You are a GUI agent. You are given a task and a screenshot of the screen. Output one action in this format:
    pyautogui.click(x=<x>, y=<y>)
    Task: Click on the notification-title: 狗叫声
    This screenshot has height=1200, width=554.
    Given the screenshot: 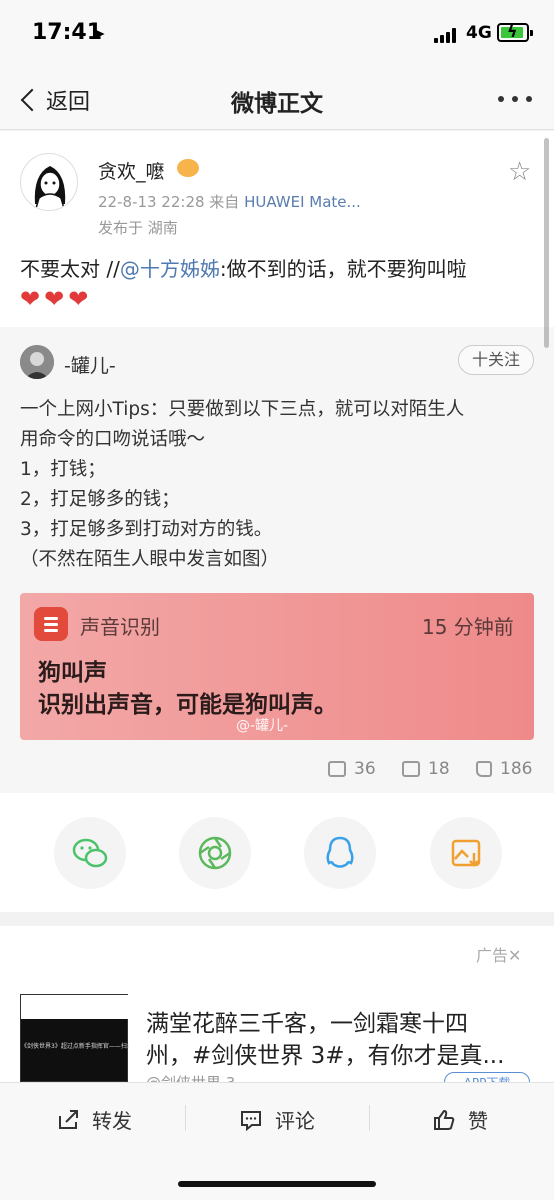 What is the action you would take?
    pyautogui.click(x=72, y=673)
    